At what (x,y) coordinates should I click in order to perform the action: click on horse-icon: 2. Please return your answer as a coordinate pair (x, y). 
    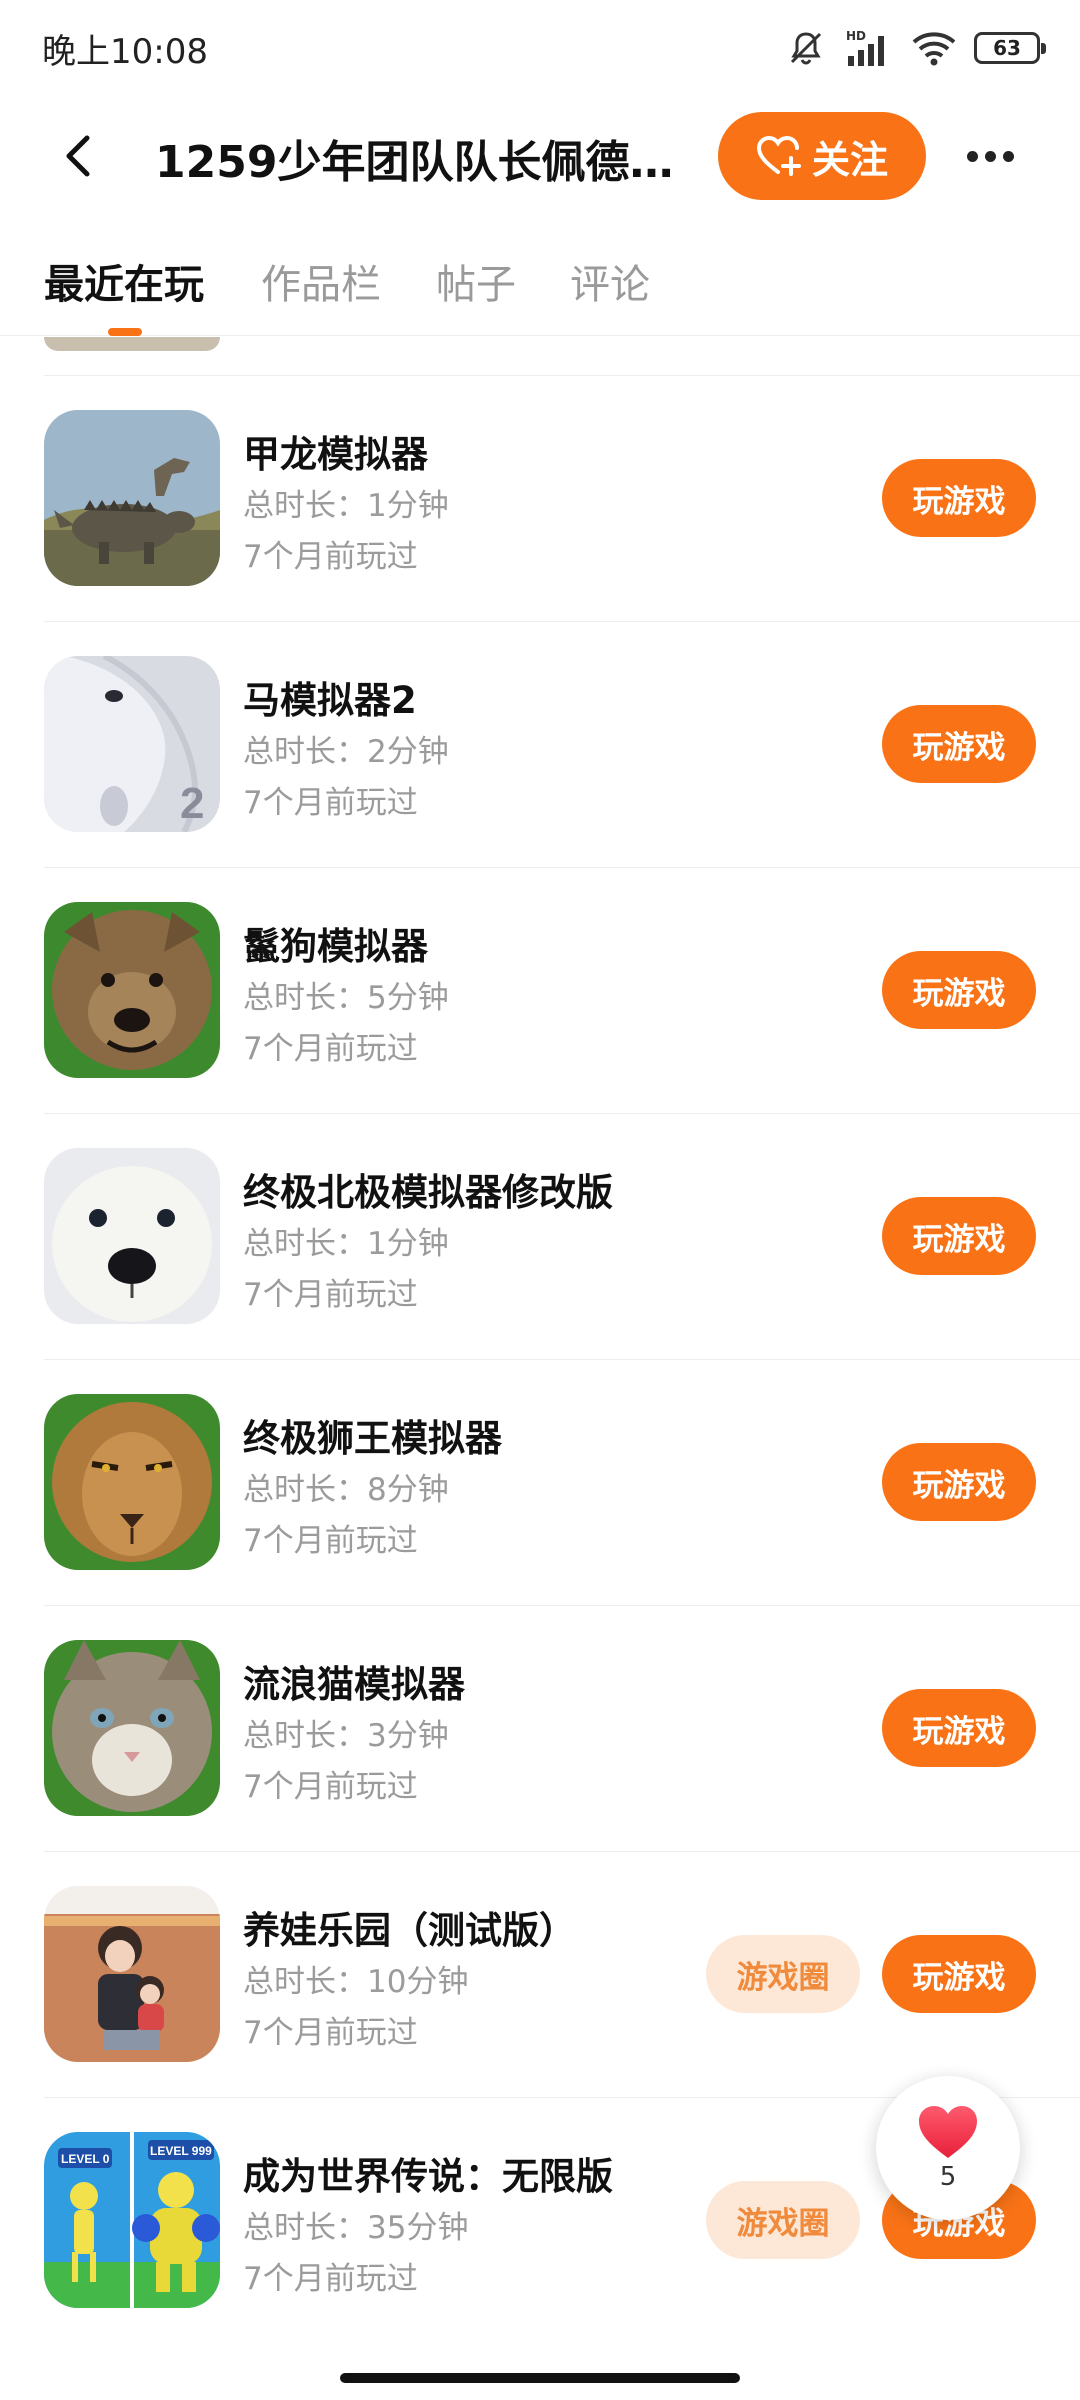
    Looking at the image, I should click on (132, 744).